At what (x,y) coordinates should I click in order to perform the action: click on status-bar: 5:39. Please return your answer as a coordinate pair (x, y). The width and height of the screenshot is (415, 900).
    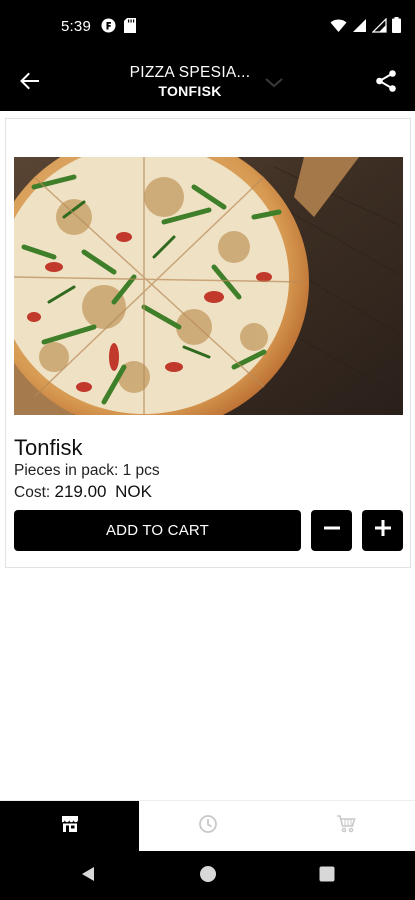
    Looking at the image, I should click on (207, 27).